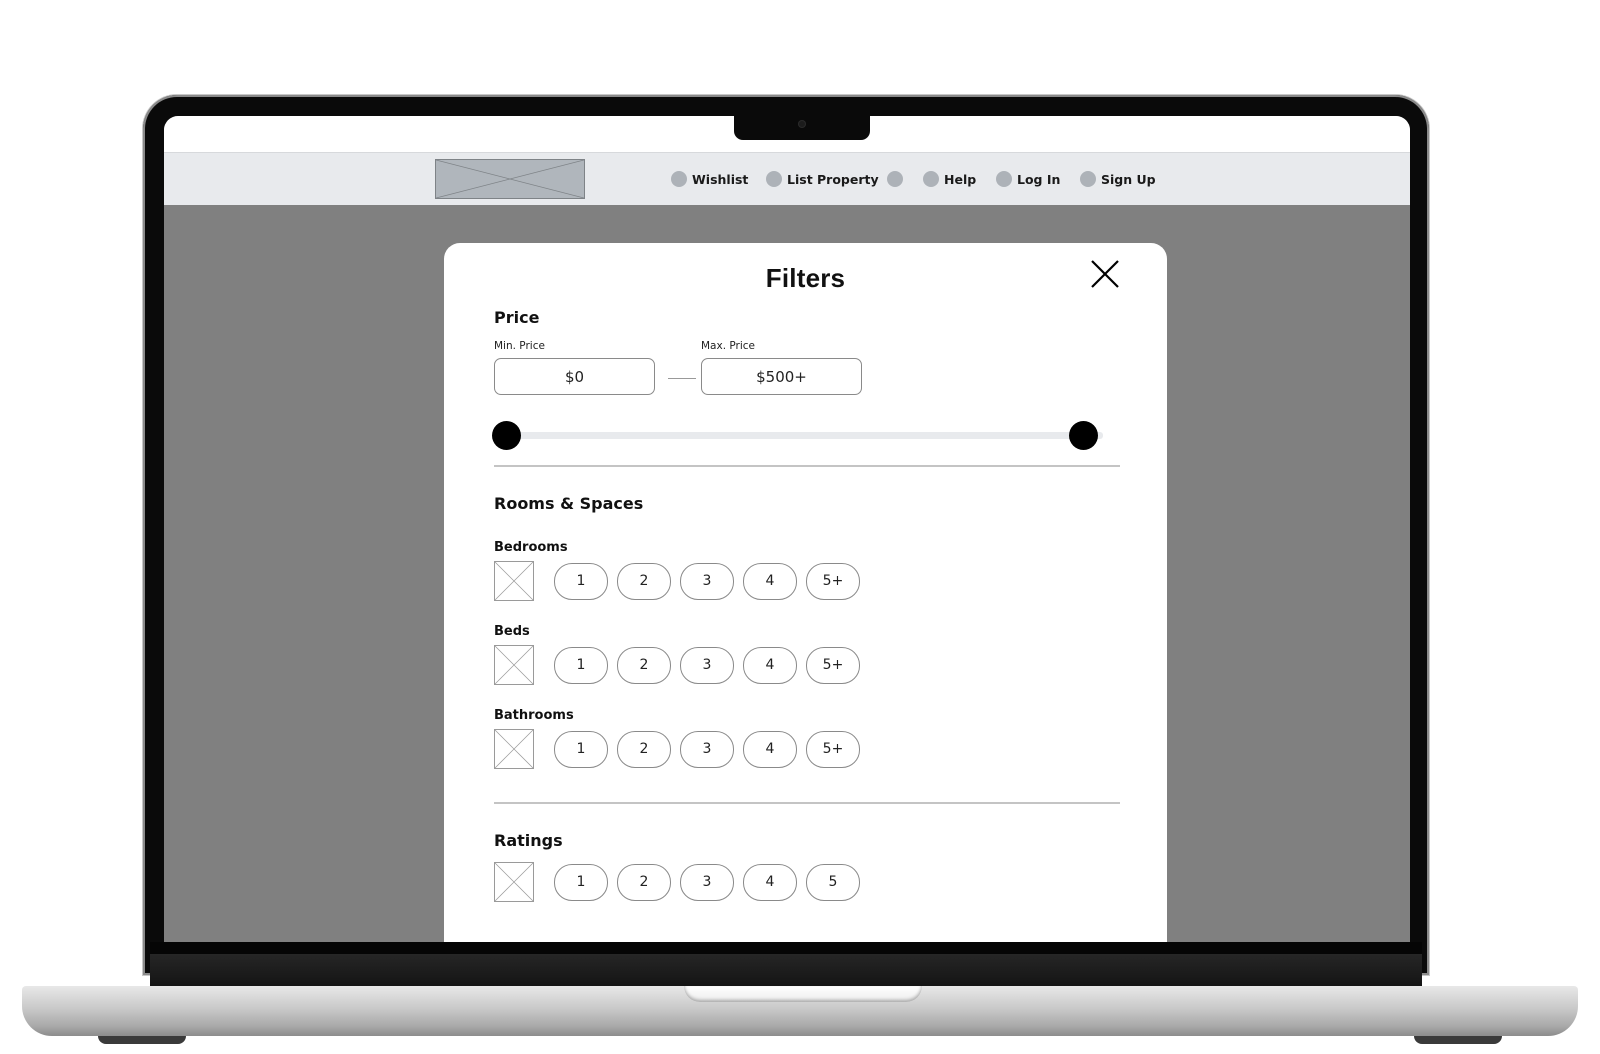 This screenshot has width=1600, height=1054. What do you see at coordinates (528, 840) in the screenshot?
I see `ratings-section-title: Ratings` at bounding box center [528, 840].